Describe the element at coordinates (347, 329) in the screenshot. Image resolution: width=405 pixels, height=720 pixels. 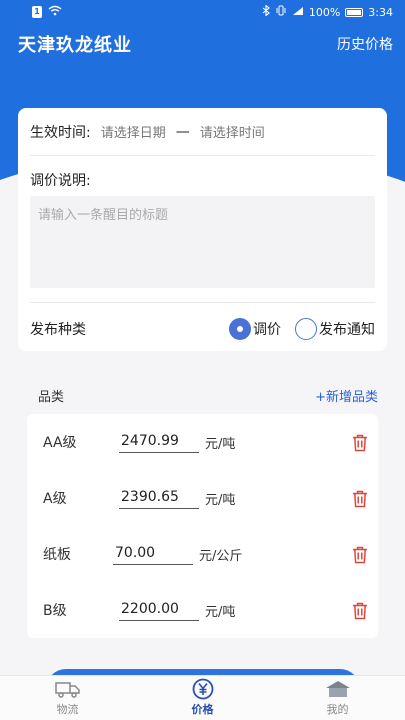
I see `radio-label: 发布通知` at that location.